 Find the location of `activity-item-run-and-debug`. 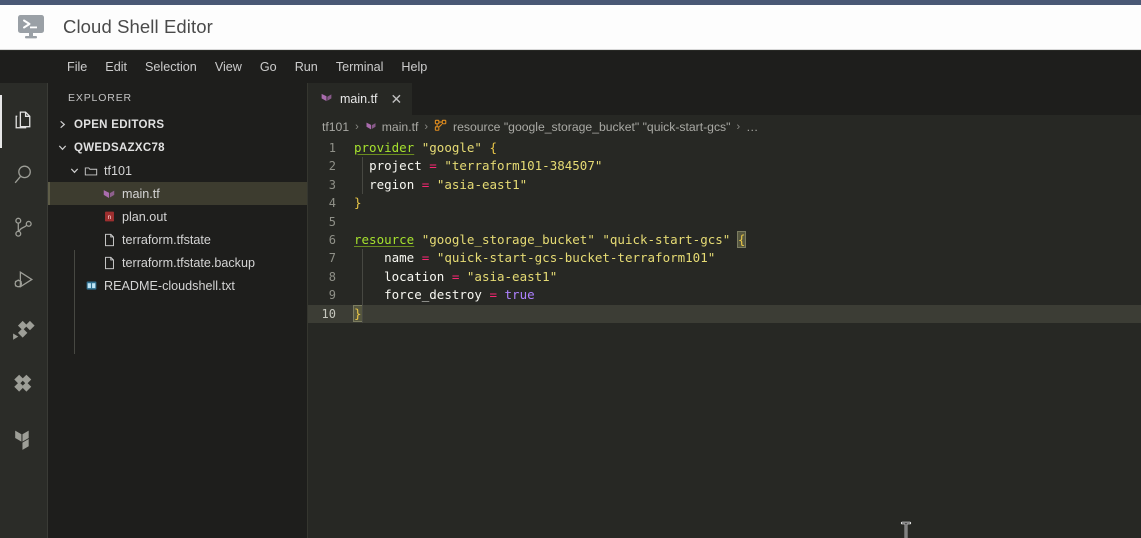

activity-item-run-and-debug is located at coordinates (24, 280).